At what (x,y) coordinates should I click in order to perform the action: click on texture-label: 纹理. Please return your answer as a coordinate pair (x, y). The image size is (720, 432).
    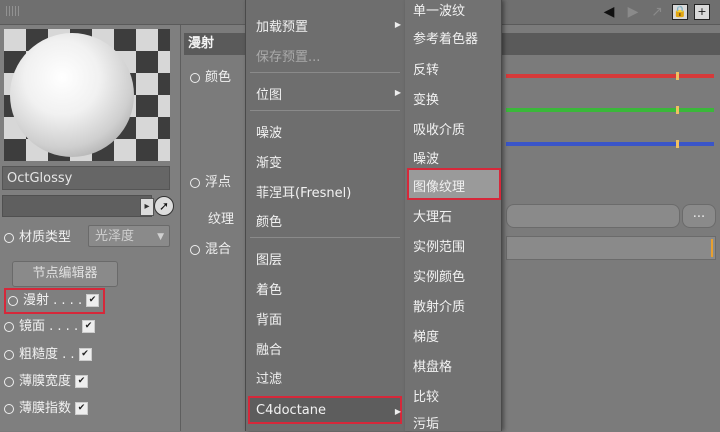
    Looking at the image, I should click on (221, 219).